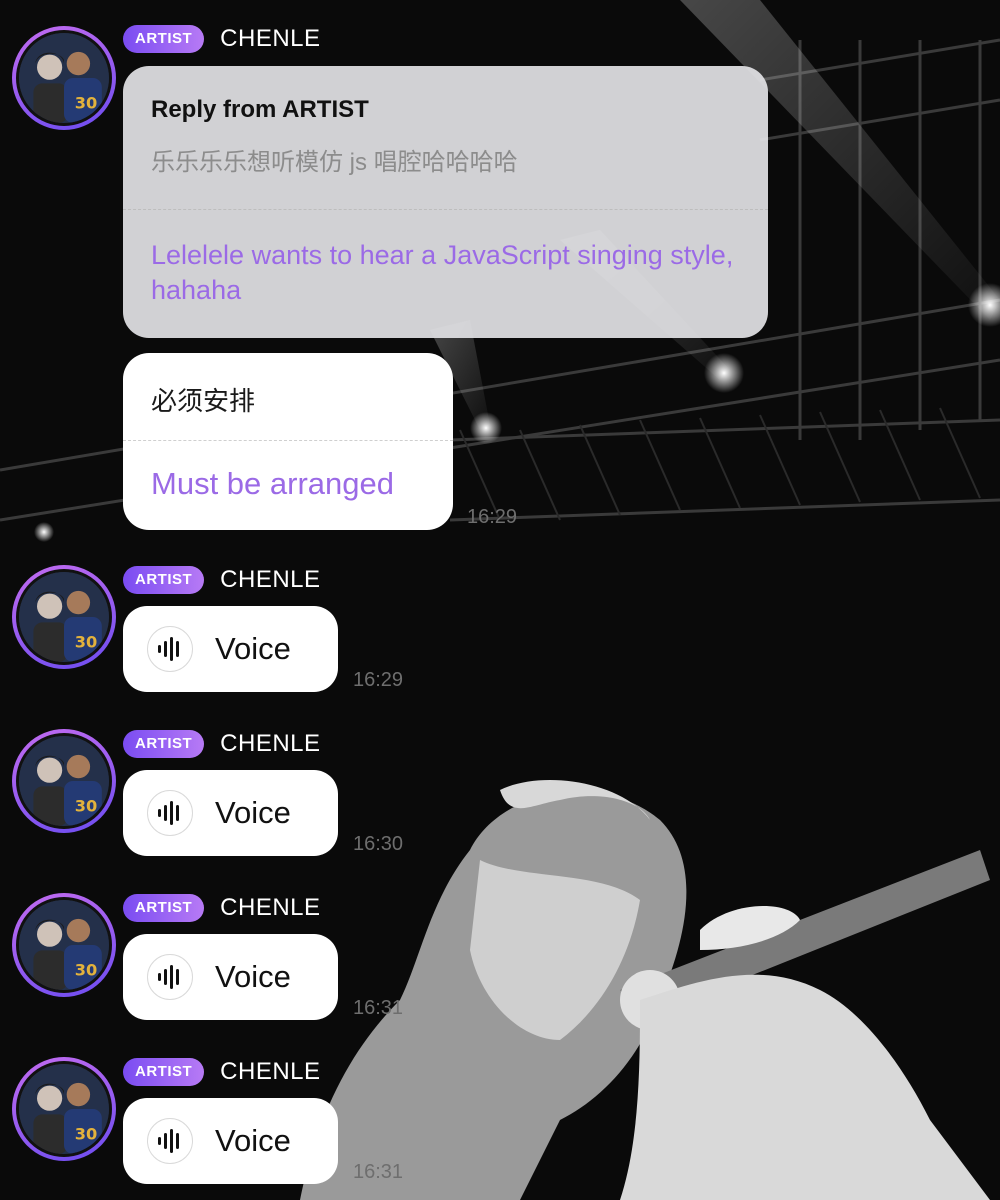  I want to click on text-message-bubble: 必须安排 Must be arranged, so click(288, 441).